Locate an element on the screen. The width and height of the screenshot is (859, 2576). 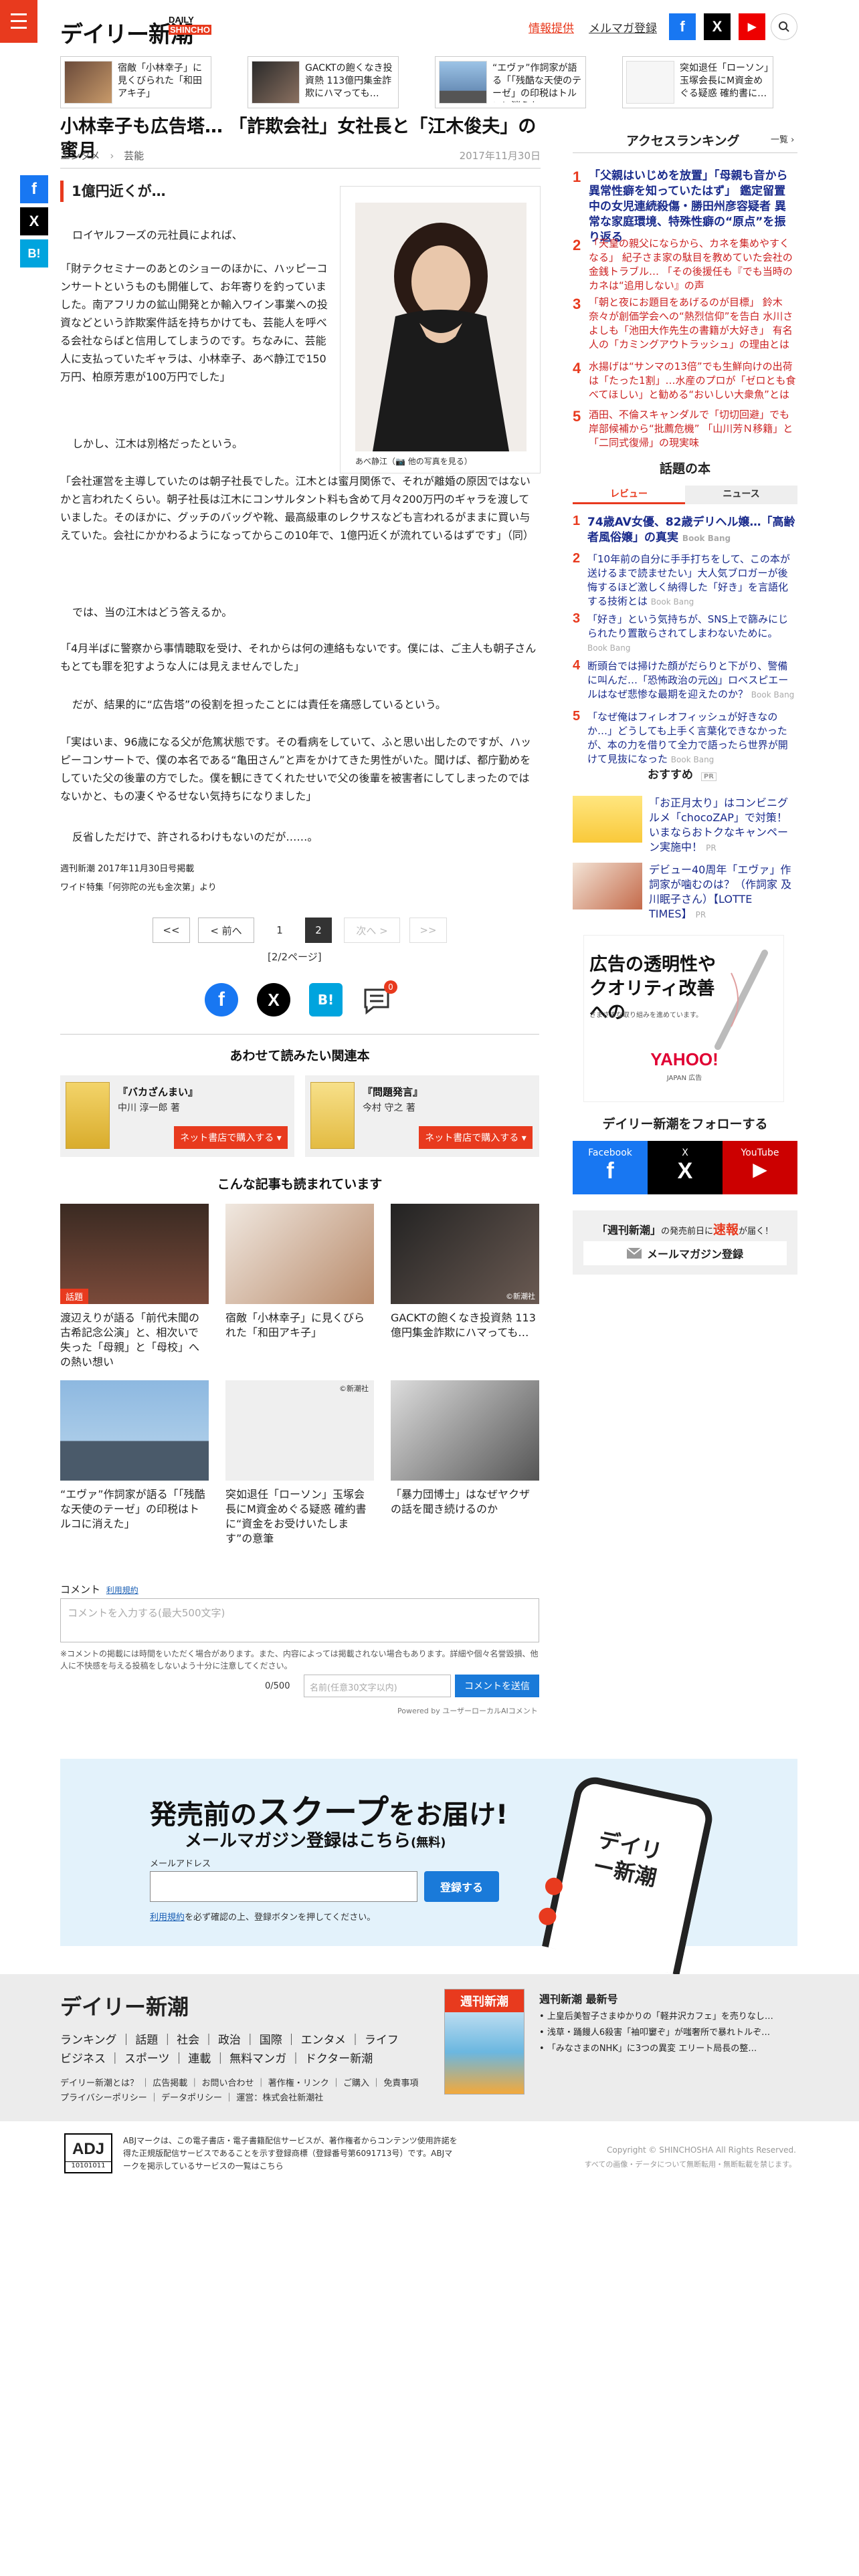
card-image: ©新潮社 is located at coordinates (465, 1254).